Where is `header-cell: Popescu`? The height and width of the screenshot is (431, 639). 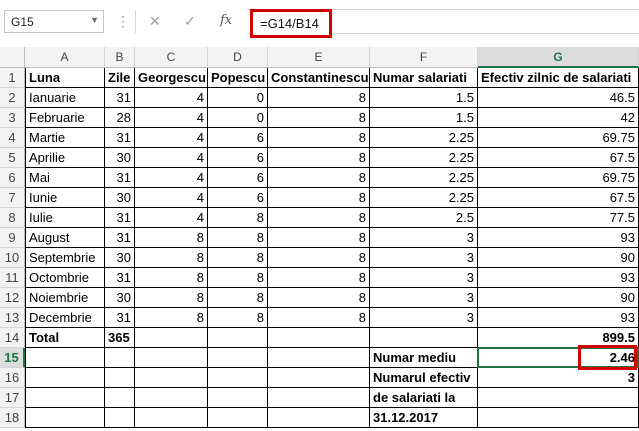 header-cell: Popescu is located at coordinates (238, 78).